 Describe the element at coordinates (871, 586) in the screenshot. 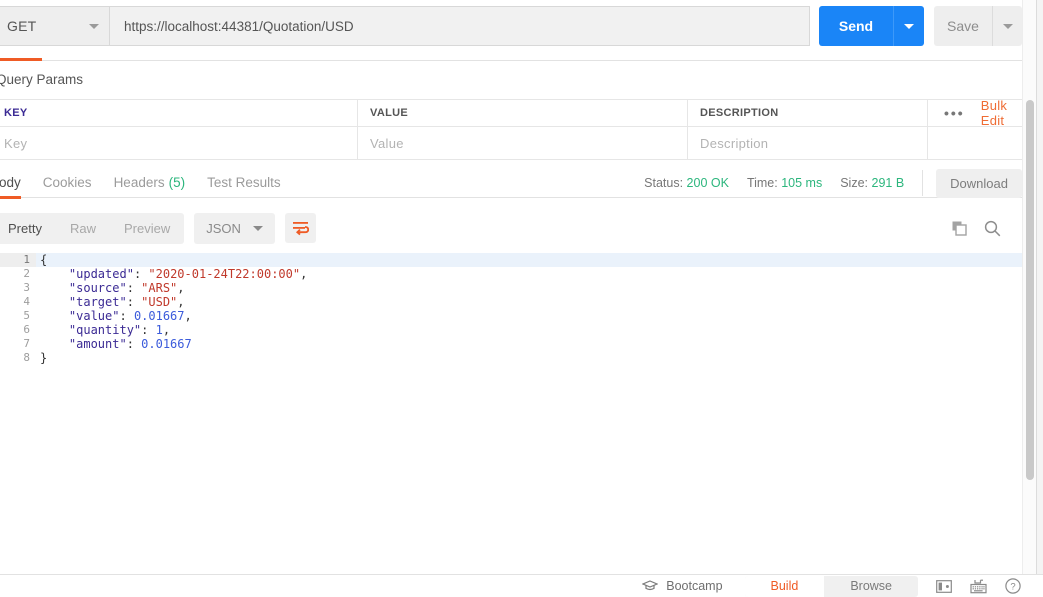

I see `mode-browse-button: Browse` at that location.